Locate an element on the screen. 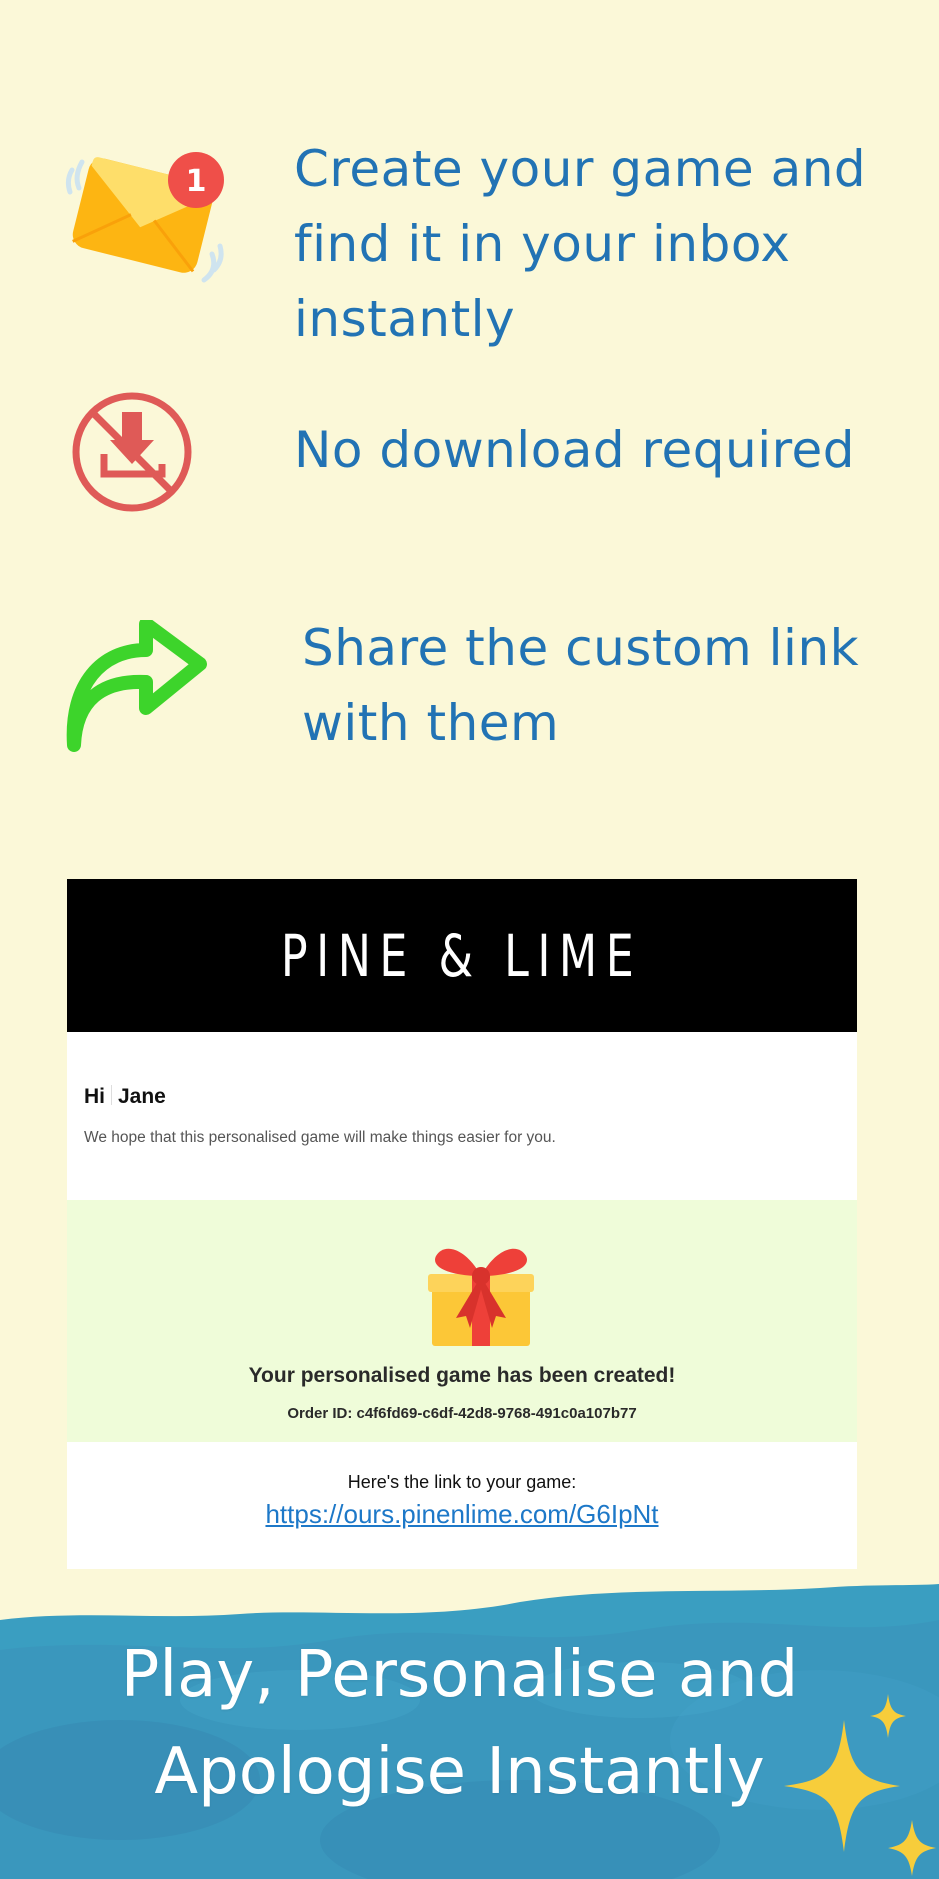 The height and width of the screenshot is (1879, 939). sparkle-icon is located at coordinates (849, 1779).